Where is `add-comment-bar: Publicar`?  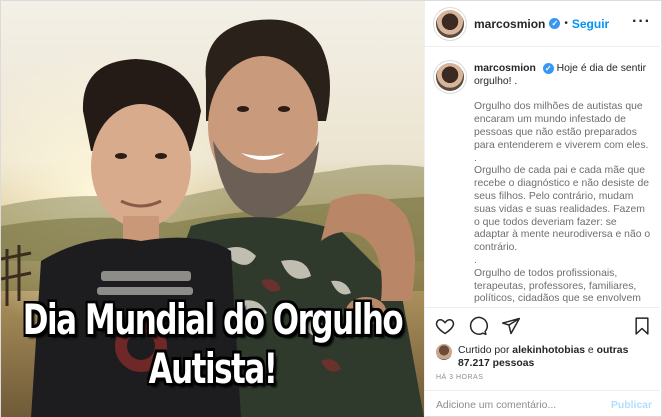 add-comment-bar: Publicar is located at coordinates (543, 403).